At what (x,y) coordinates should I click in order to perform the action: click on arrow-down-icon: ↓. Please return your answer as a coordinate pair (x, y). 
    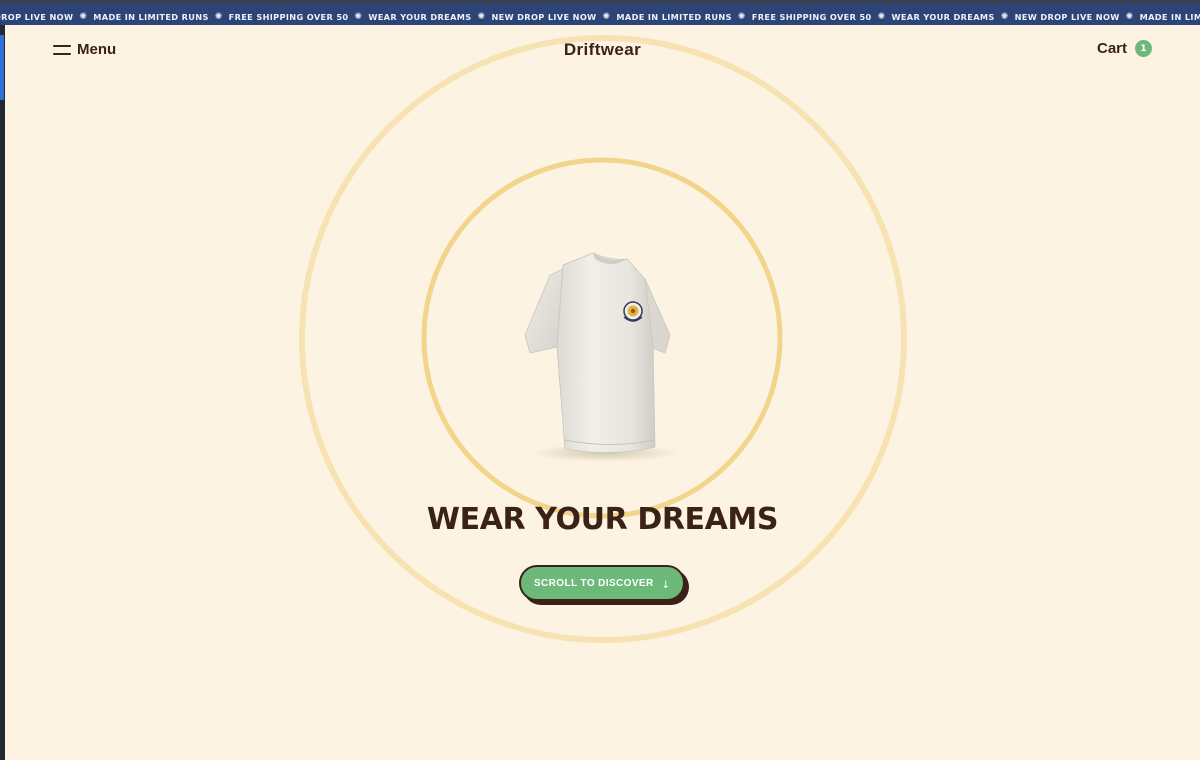
    Looking at the image, I should click on (665, 585).